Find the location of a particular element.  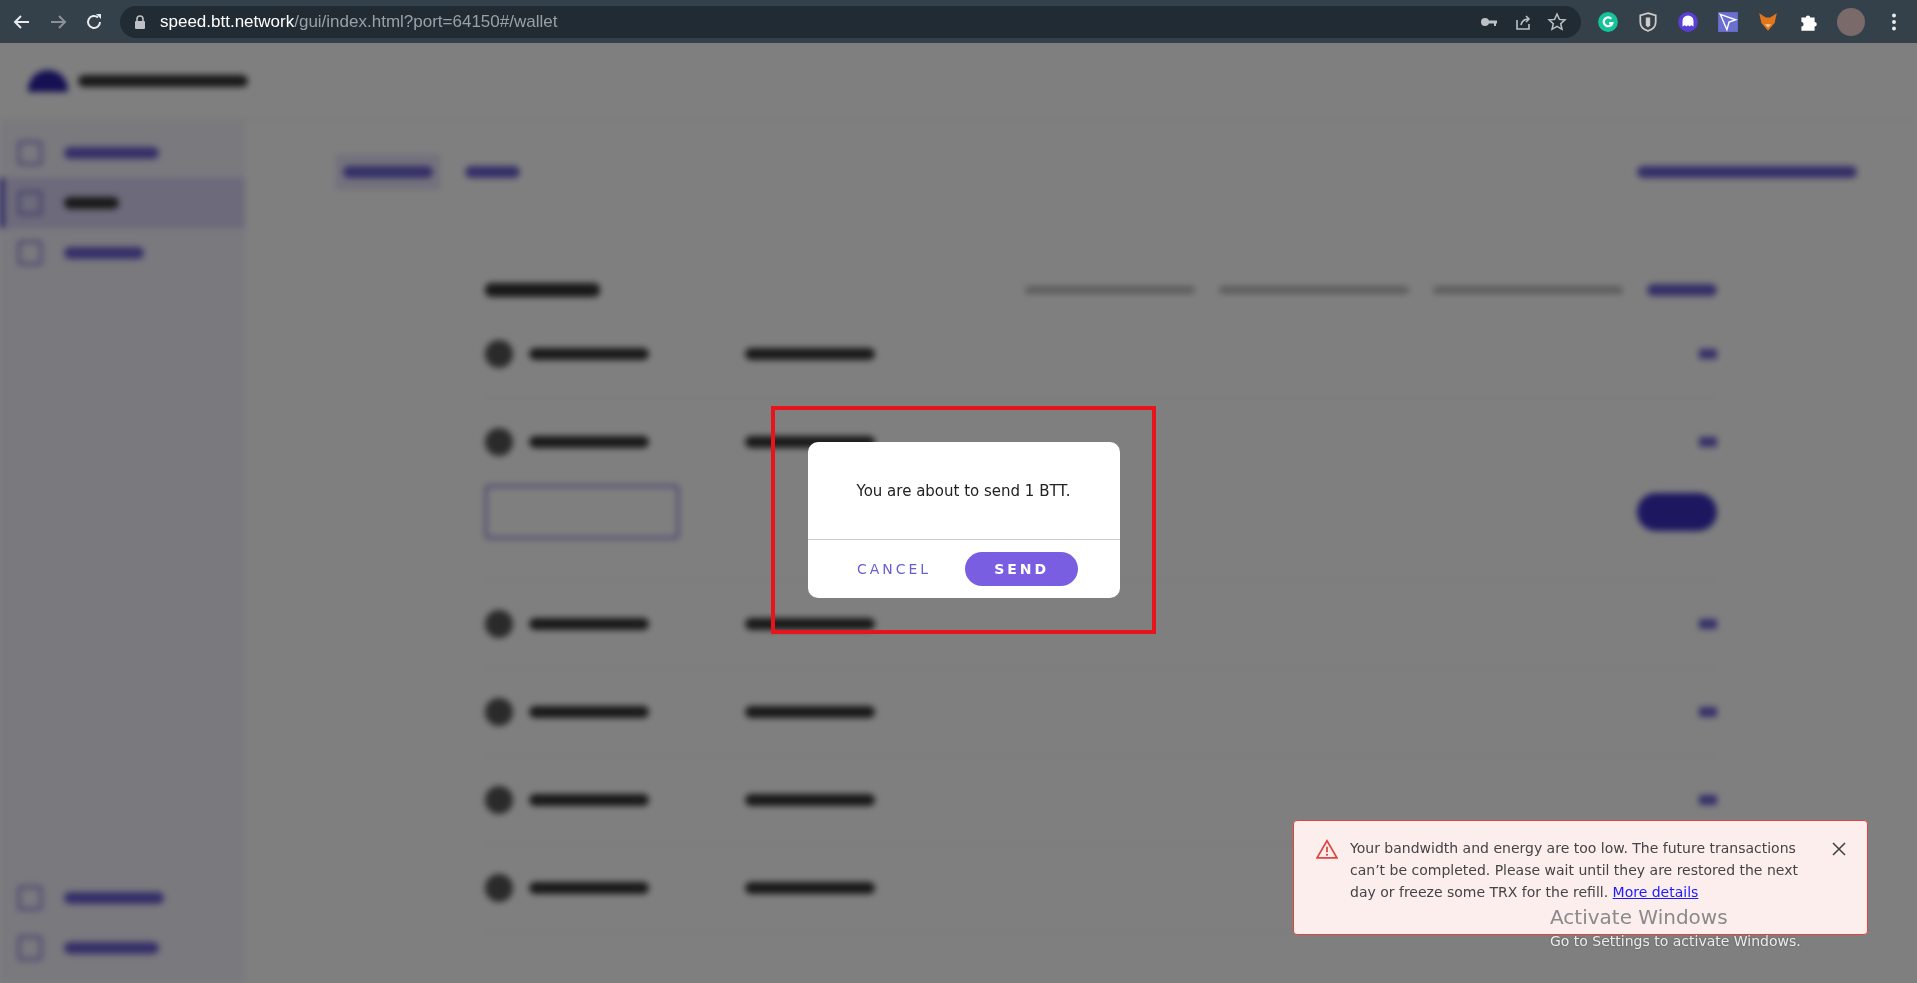

cancel-button: CANCEL is located at coordinates (894, 569).